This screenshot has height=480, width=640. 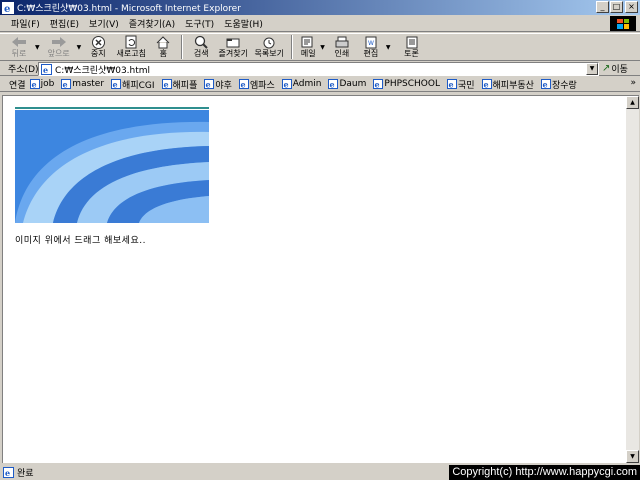 I want to click on search-label: 검색, so click(x=201, y=53).